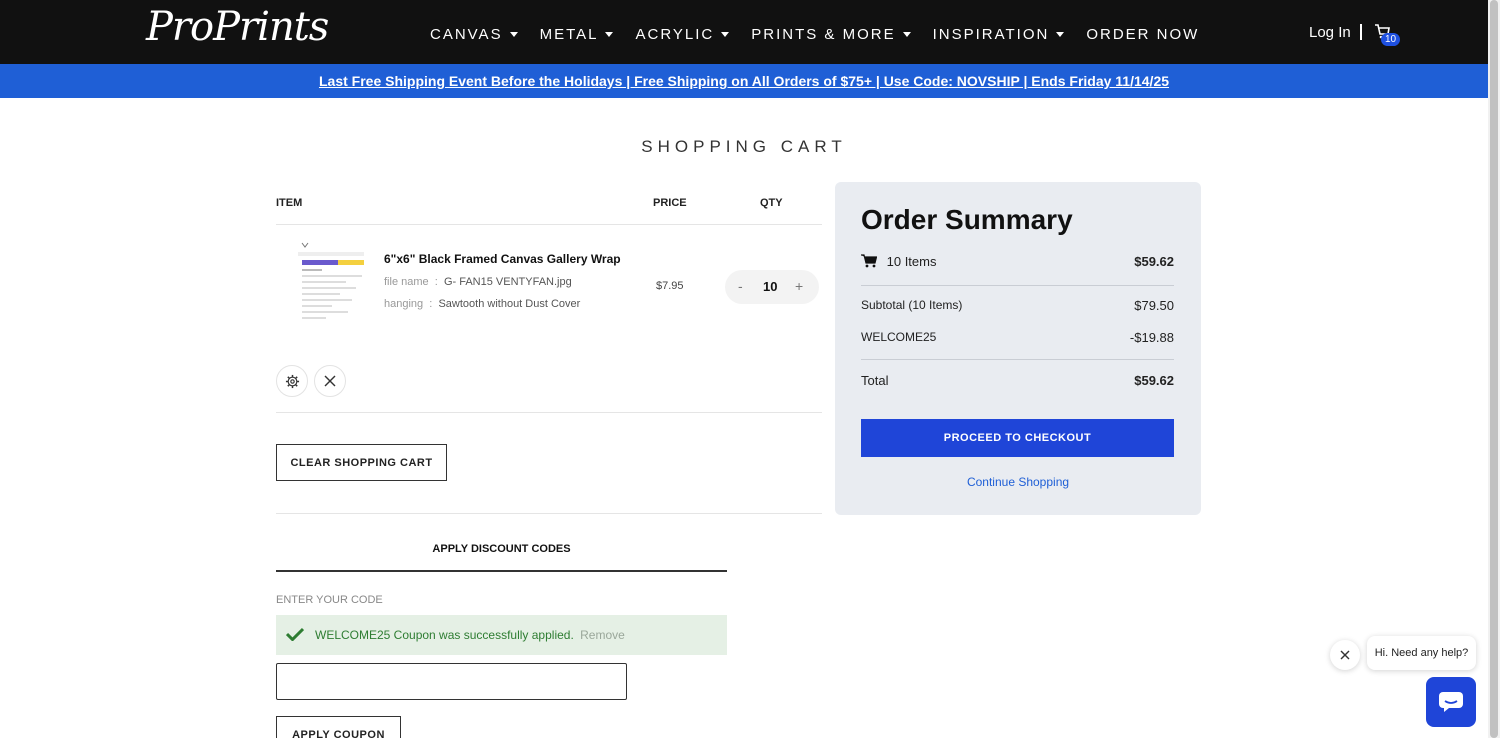  What do you see at coordinates (1151, 337) in the screenshot?
I see `coupon-discount-value: -$19.88` at bounding box center [1151, 337].